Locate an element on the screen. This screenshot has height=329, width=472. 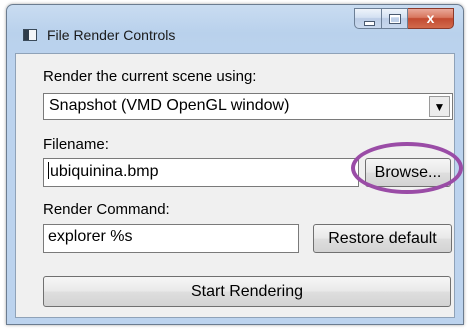
maximize-icon is located at coordinates (395, 19).